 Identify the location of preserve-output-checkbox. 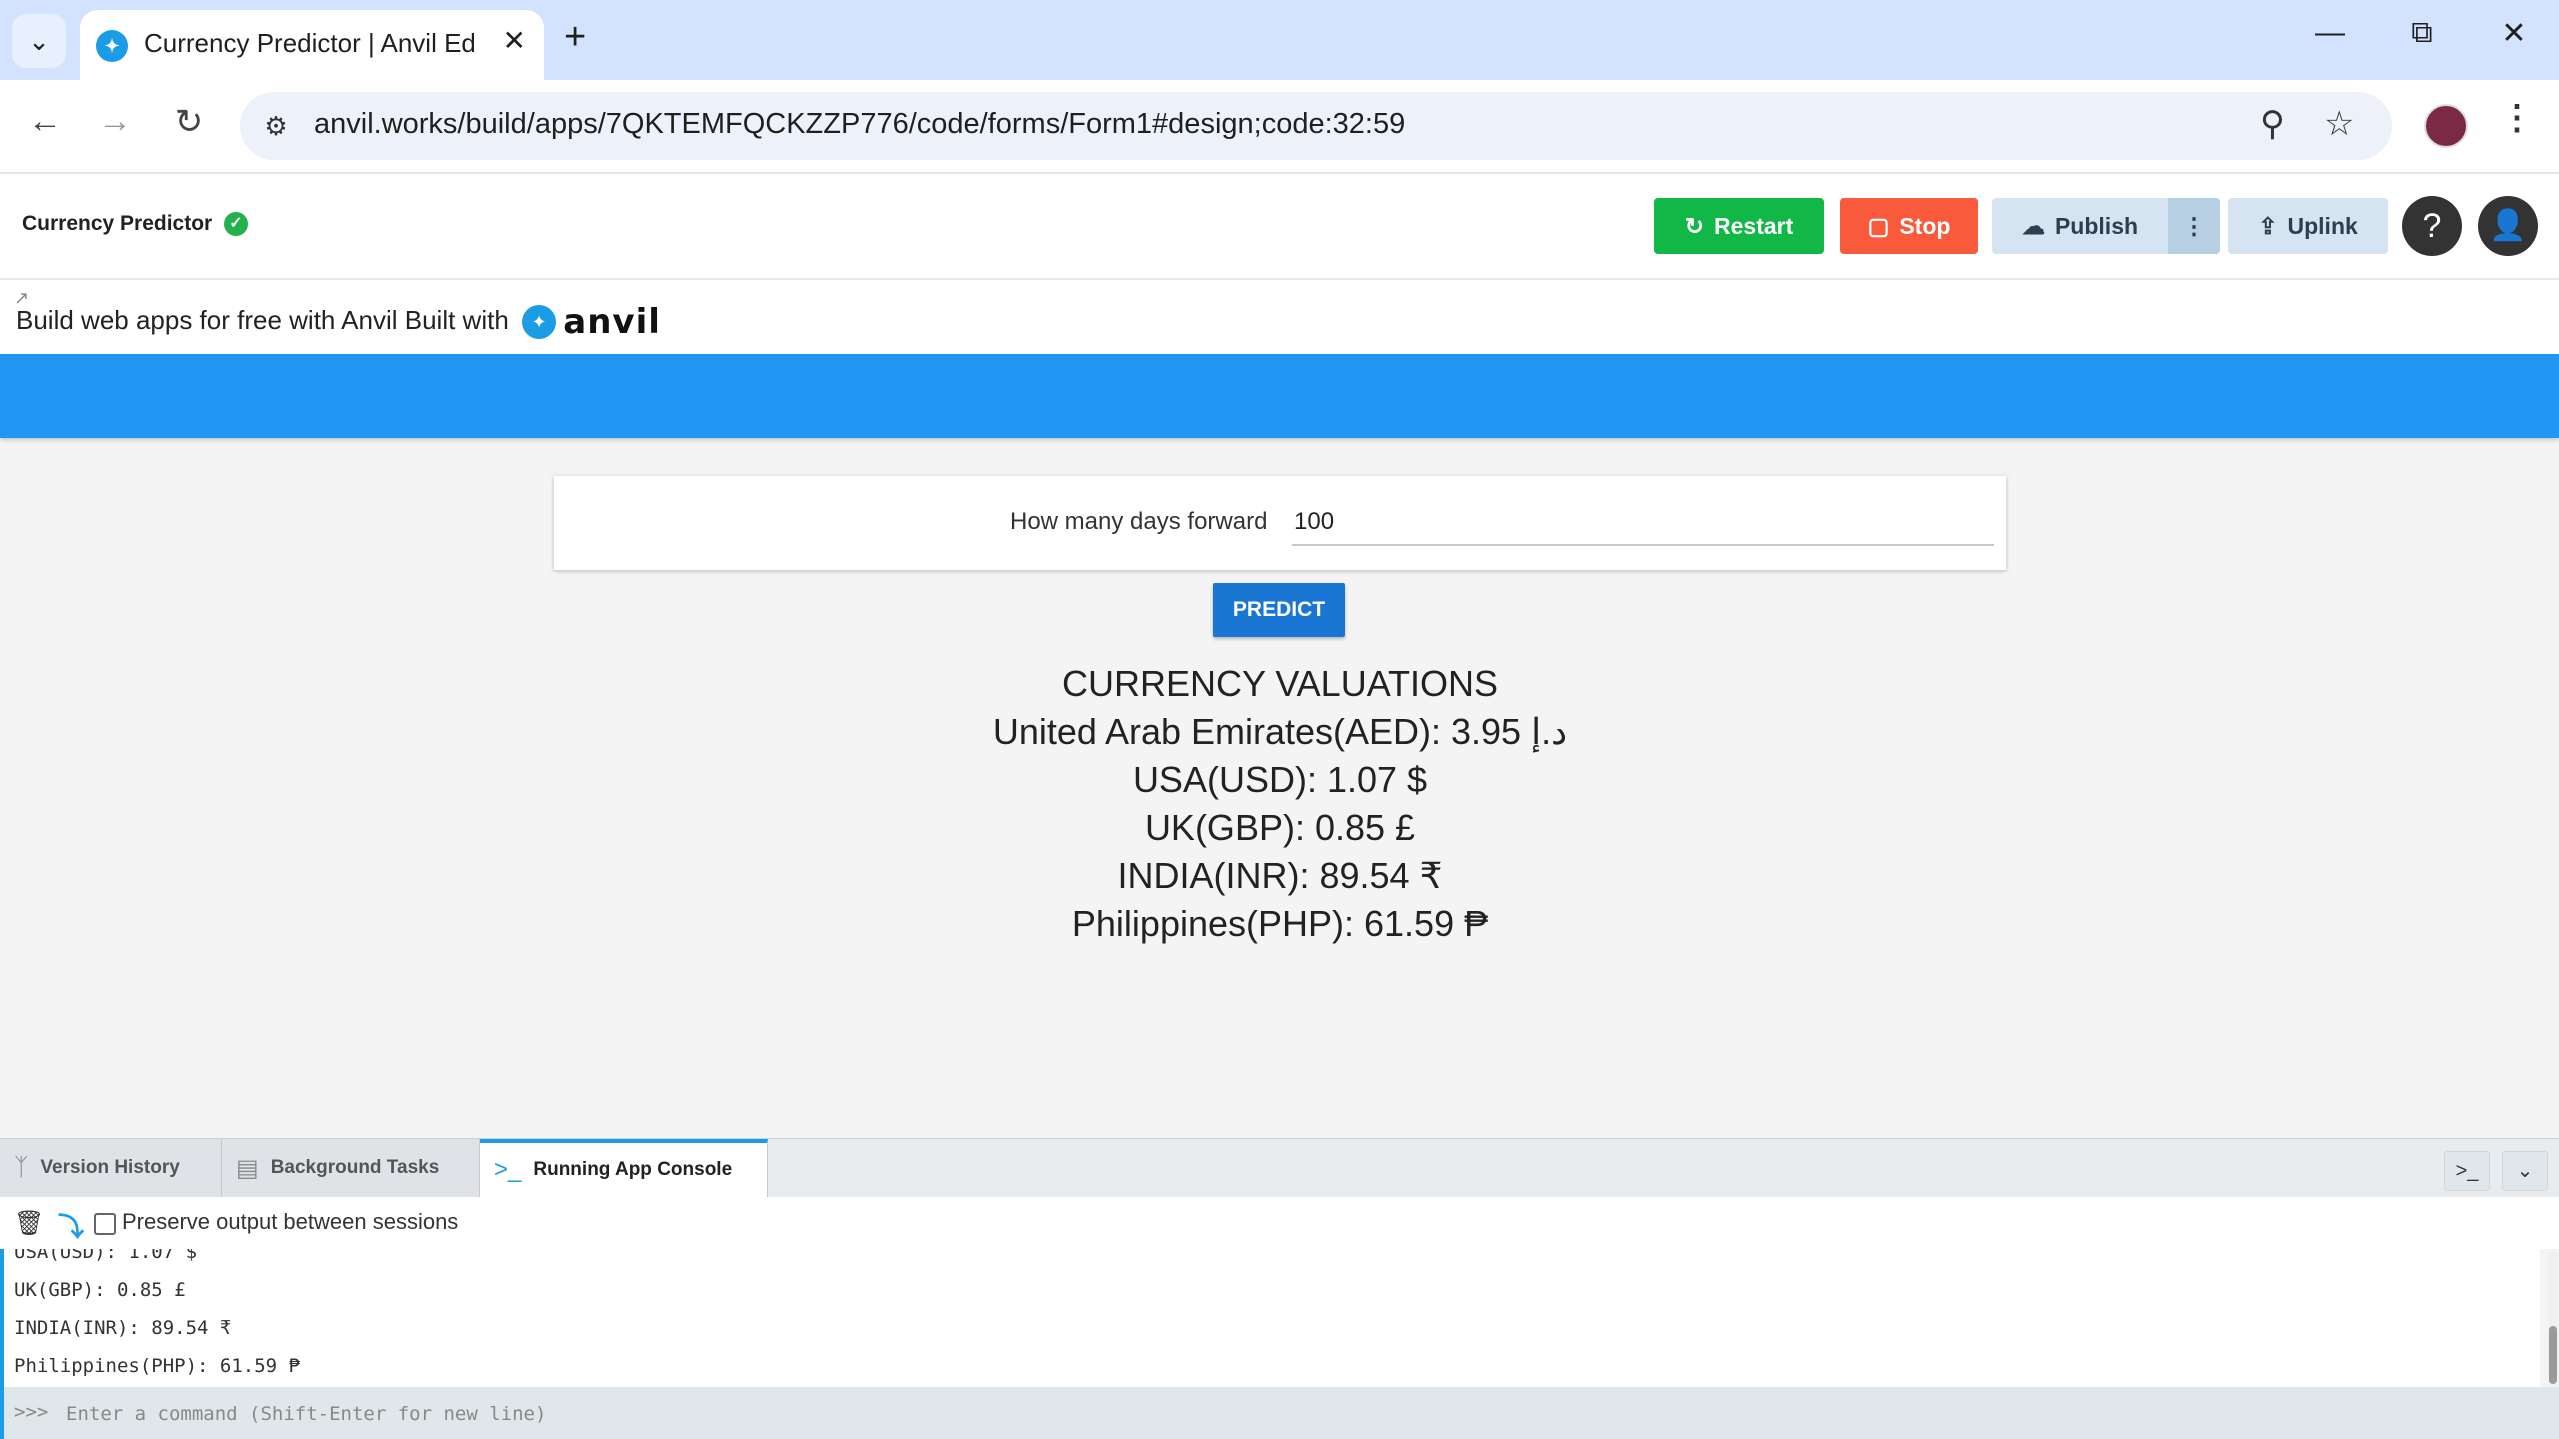
(105, 1224).